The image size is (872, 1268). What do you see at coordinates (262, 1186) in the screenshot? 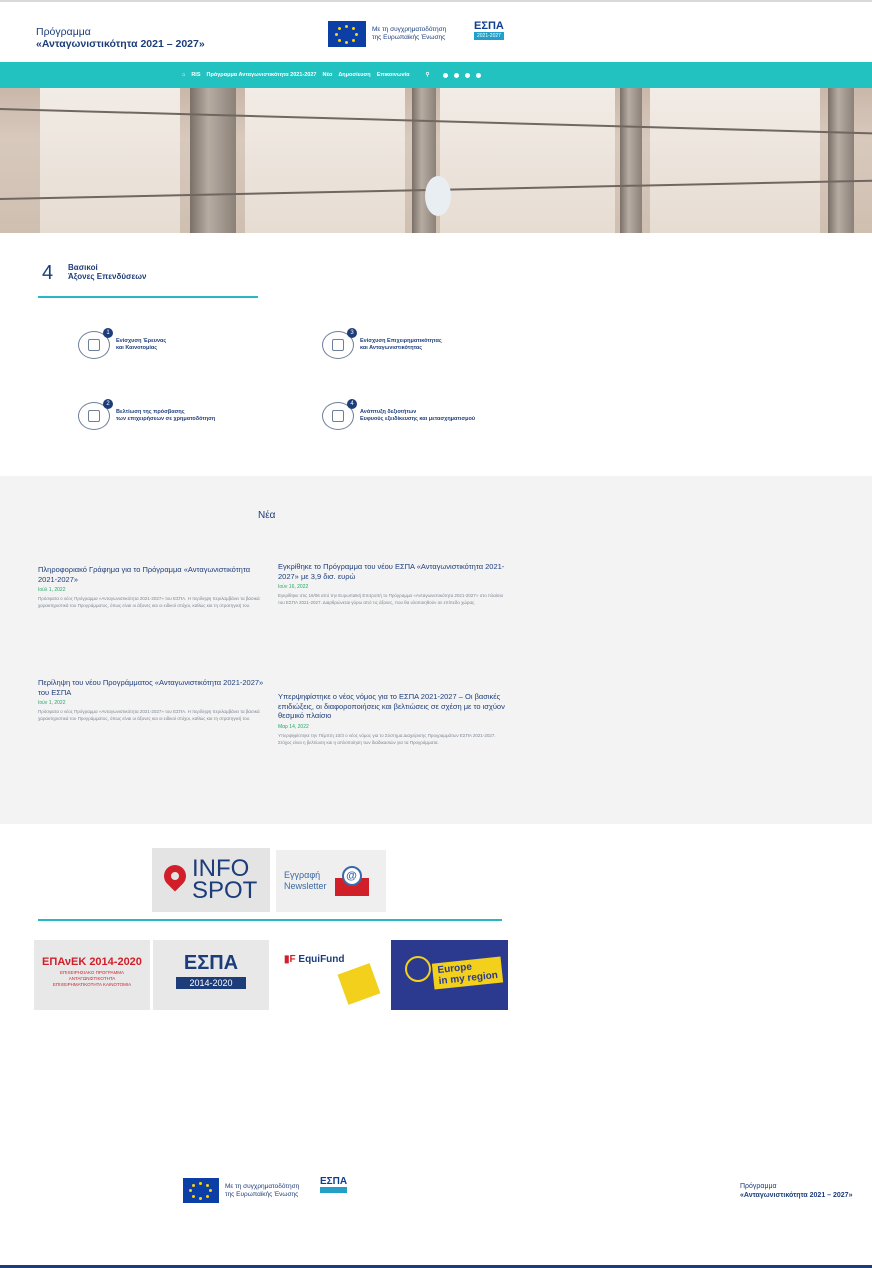
I see `footer-eu-line1: Με τη συγχρηματοδότηση` at bounding box center [262, 1186].